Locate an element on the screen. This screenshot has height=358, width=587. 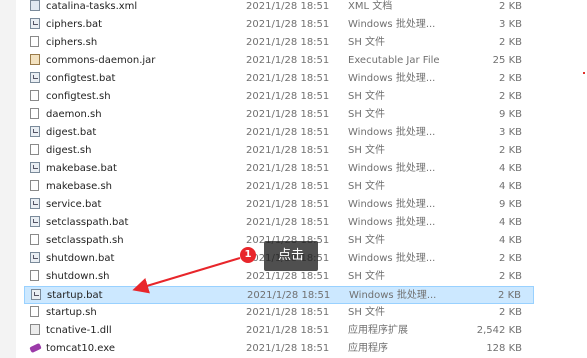
file-name: daemon.sh is located at coordinates (74, 114).